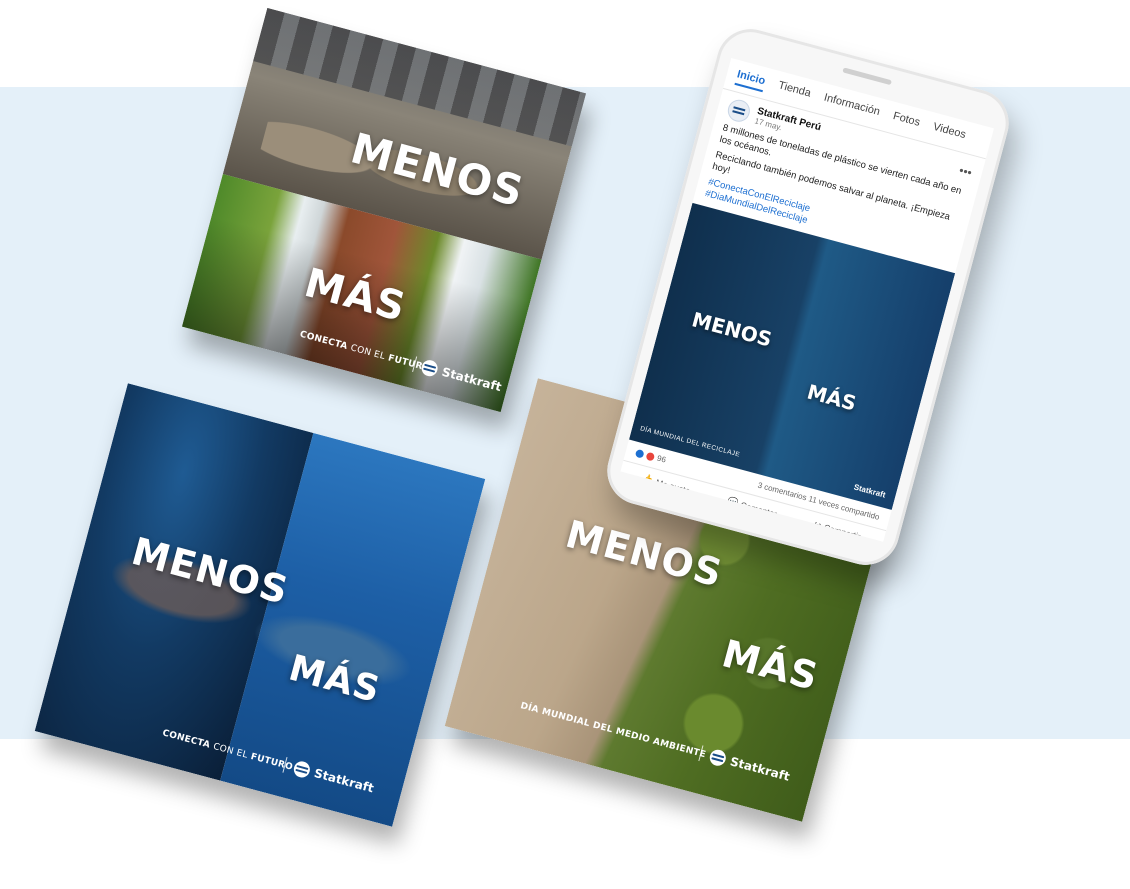 This screenshot has height=889, width=1130. What do you see at coordinates (639, 453) in the screenshot?
I see `like-reaction-icon` at bounding box center [639, 453].